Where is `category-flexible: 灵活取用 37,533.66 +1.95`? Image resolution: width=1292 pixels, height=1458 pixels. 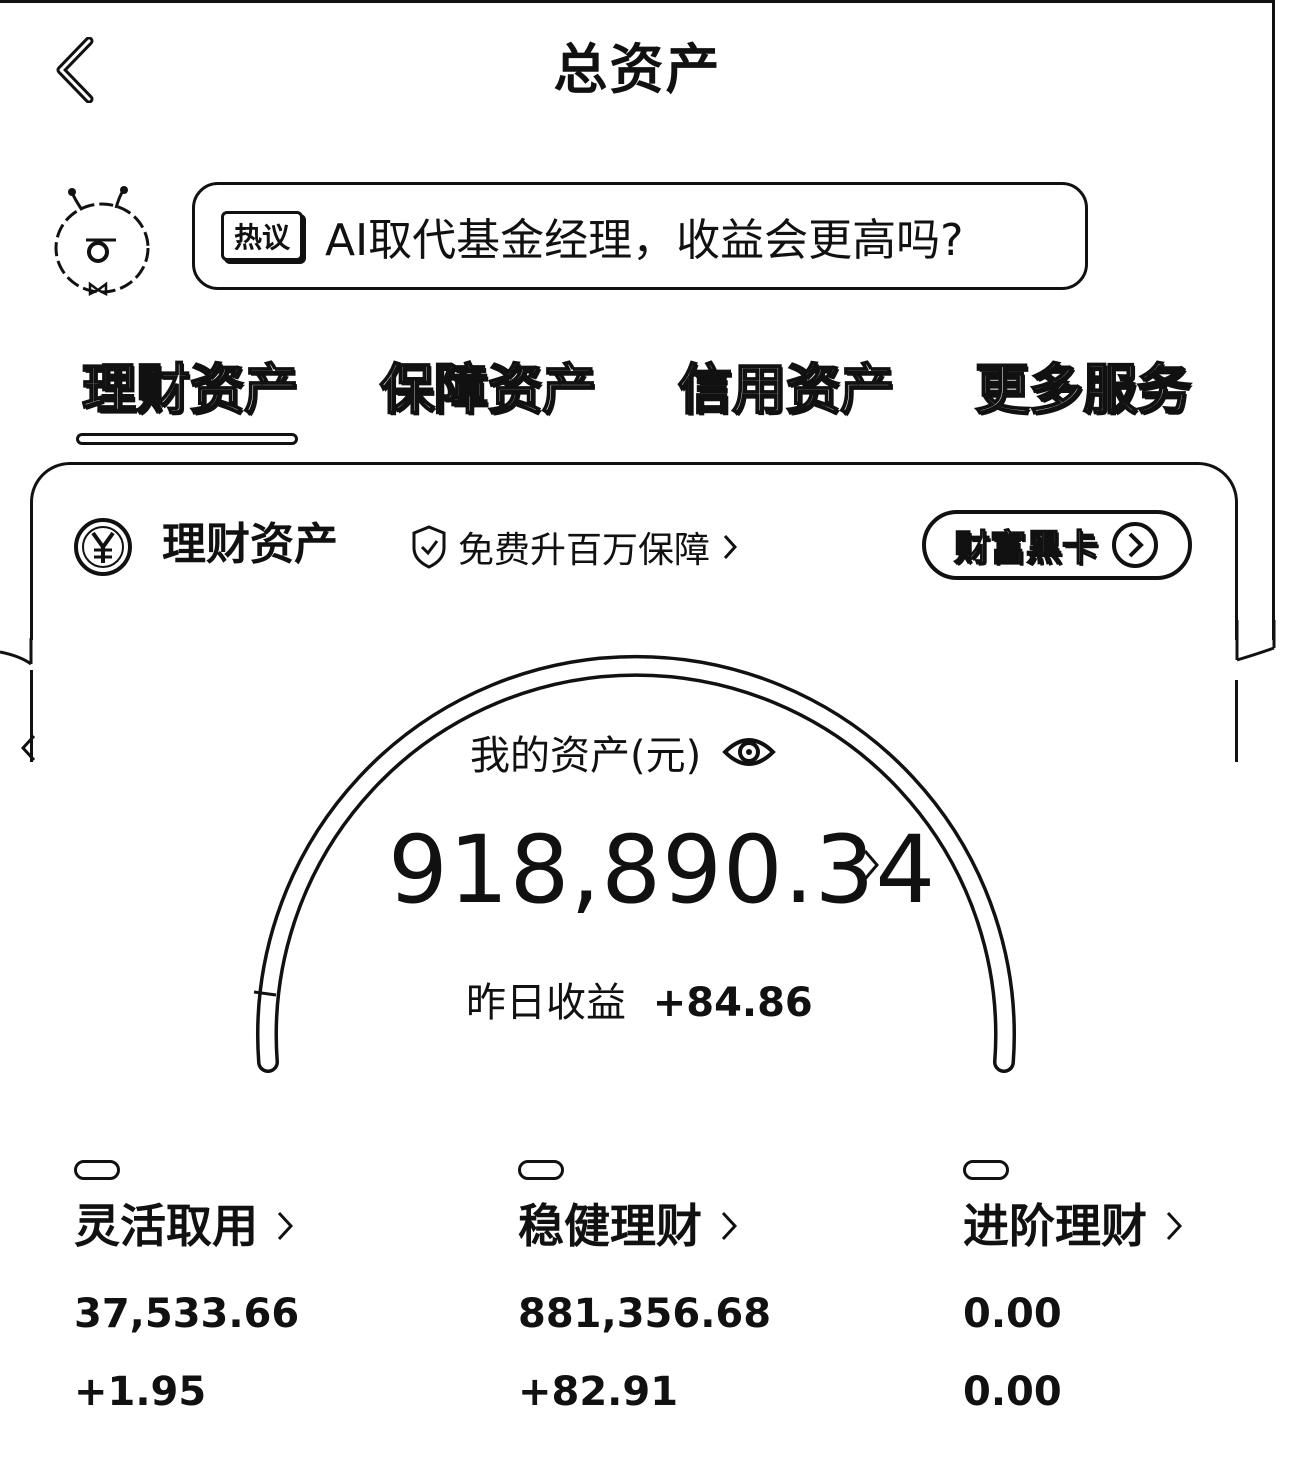
category-flexible: 灵活取用 37,533.66 +1.95 is located at coordinates (244, 1290).